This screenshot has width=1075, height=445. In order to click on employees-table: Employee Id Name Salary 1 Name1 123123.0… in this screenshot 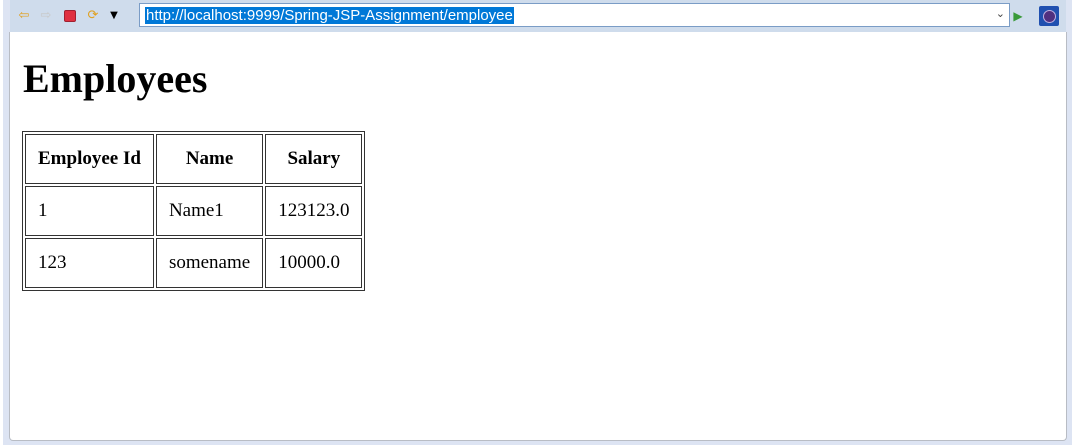, I will do `click(194, 211)`.